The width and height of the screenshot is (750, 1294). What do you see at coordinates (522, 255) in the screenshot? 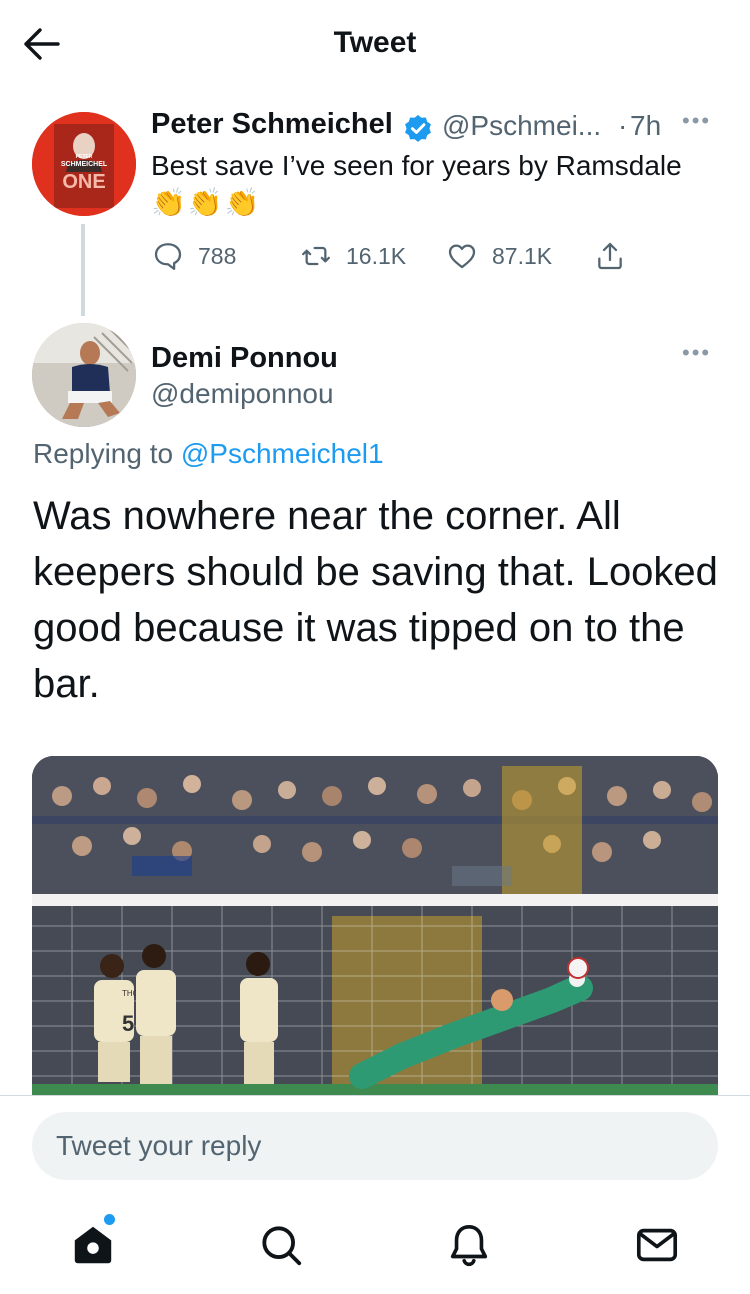
I see `like-count: 87.1K` at bounding box center [522, 255].